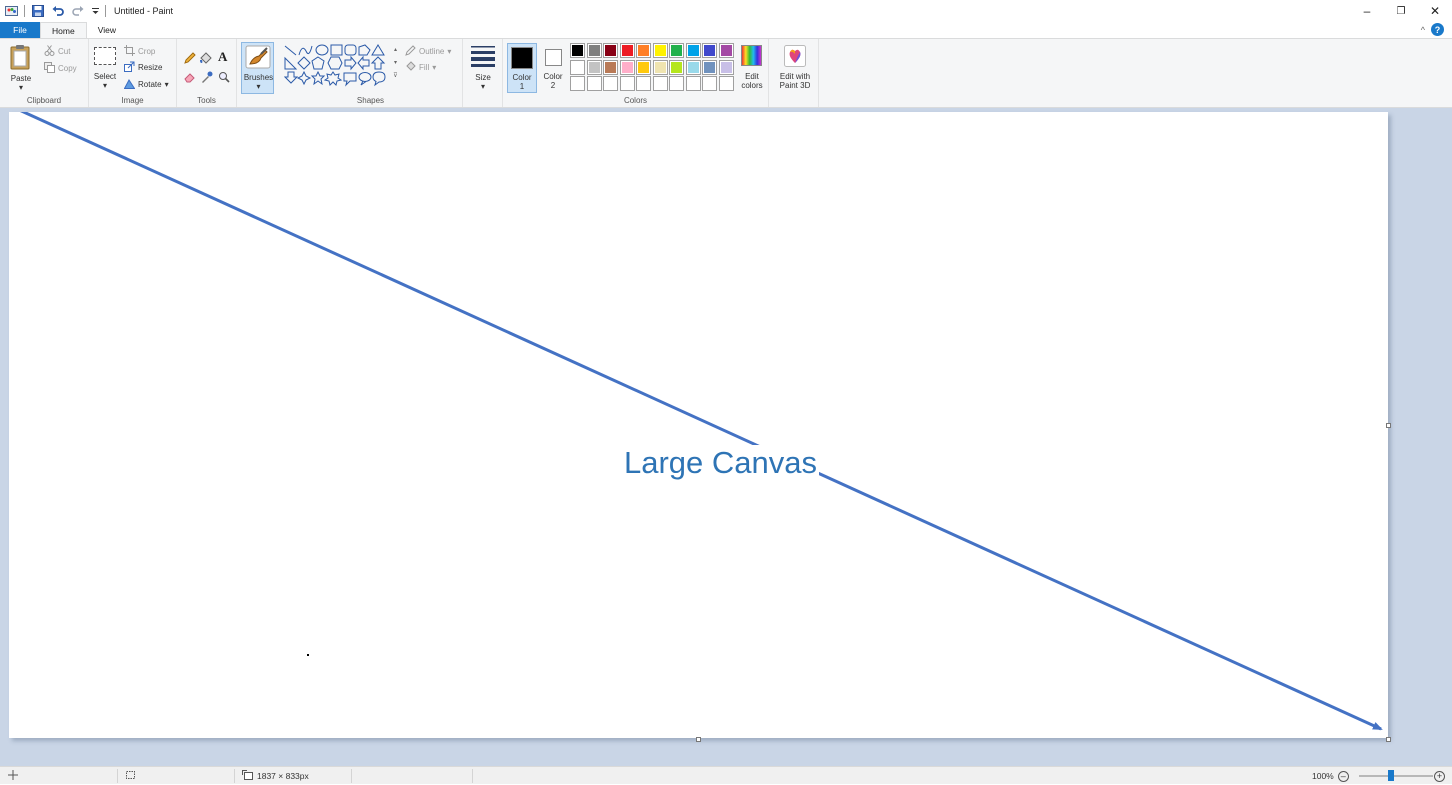  Describe the element at coordinates (1388, 425) in the screenshot. I see `canvas-resize-handle-right` at that location.